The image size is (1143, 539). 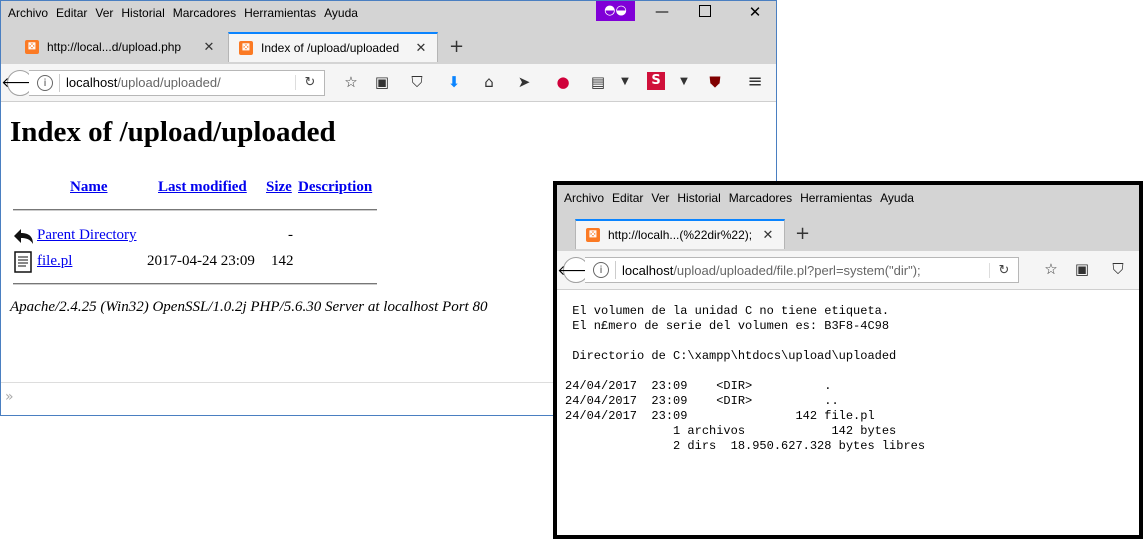 I want to click on chevron-right-icon: », so click(x=9, y=397).